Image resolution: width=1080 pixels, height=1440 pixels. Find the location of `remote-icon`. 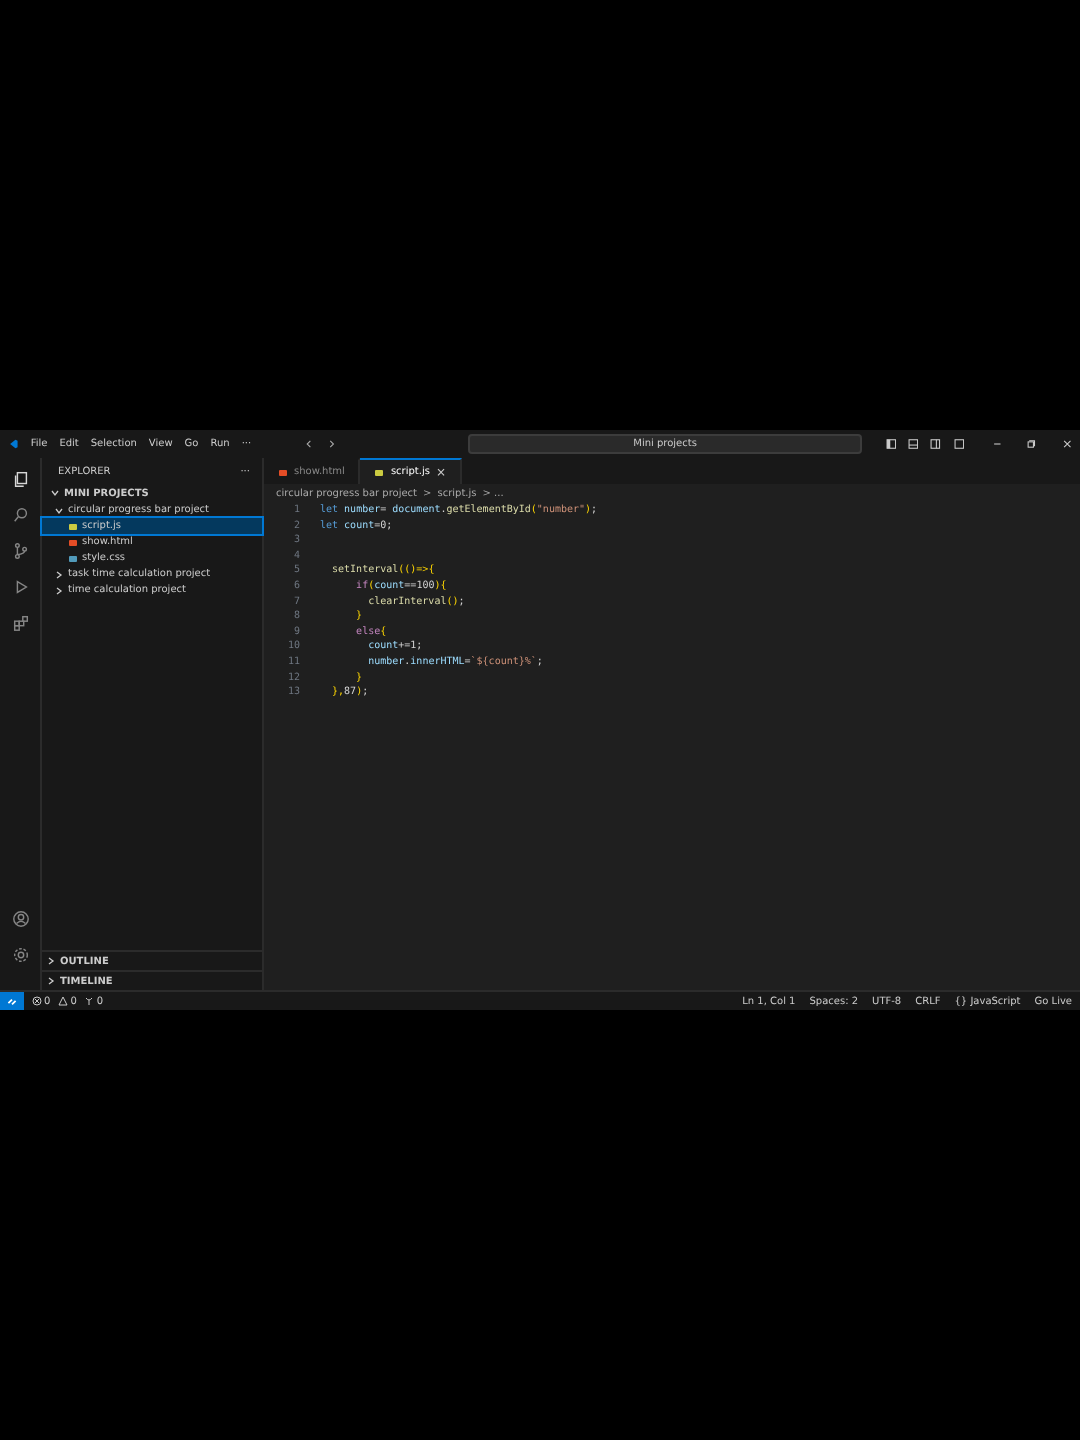

remote-icon is located at coordinates (12, 1001).